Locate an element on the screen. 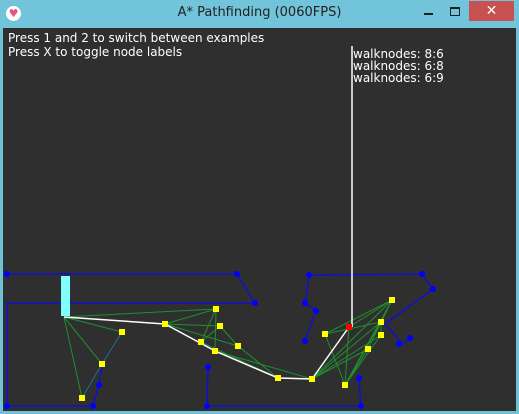 The height and width of the screenshot is (414, 519). minimize-icon is located at coordinates (428, 14).